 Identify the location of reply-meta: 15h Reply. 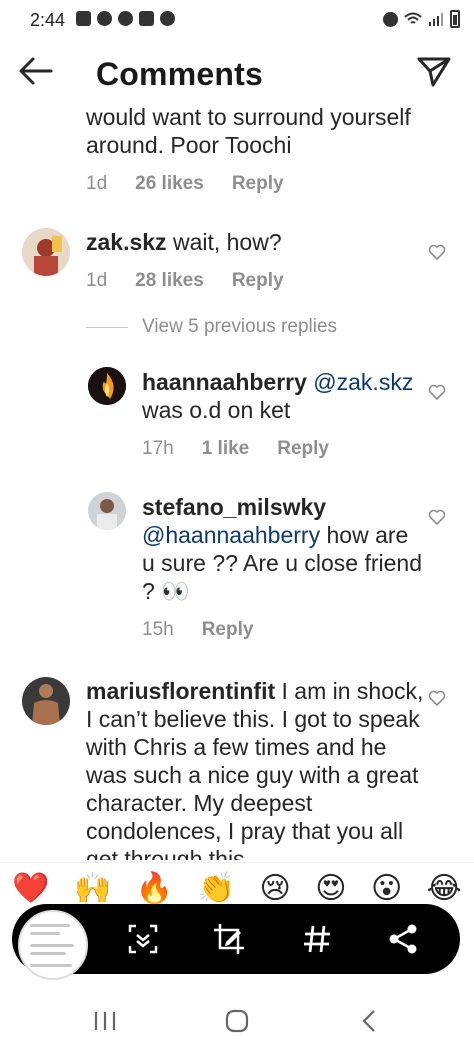
(282, 630).